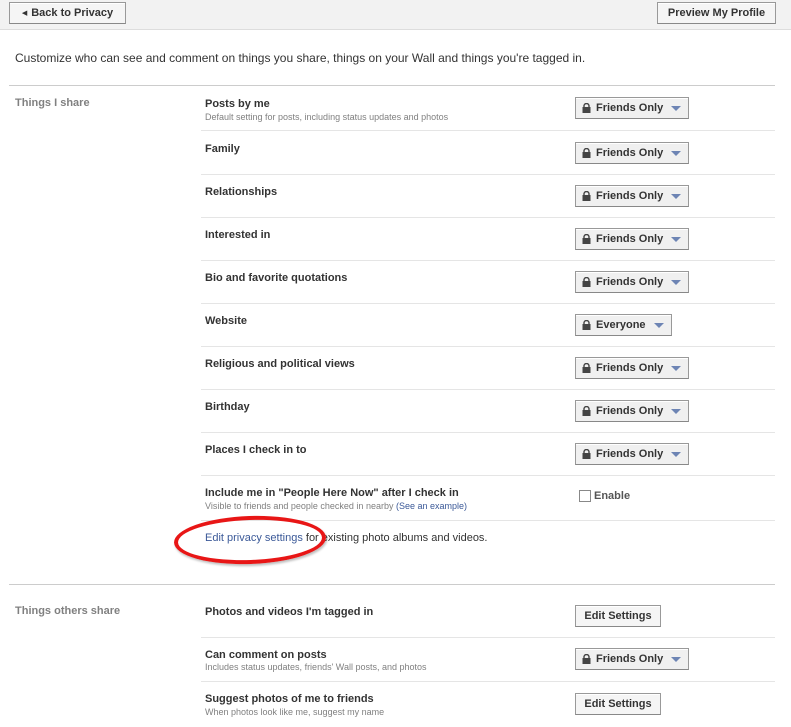 This screenshot has width=791, height=727. I want to click on privacy-dropdown-website: Everyone, so click(623, 325).